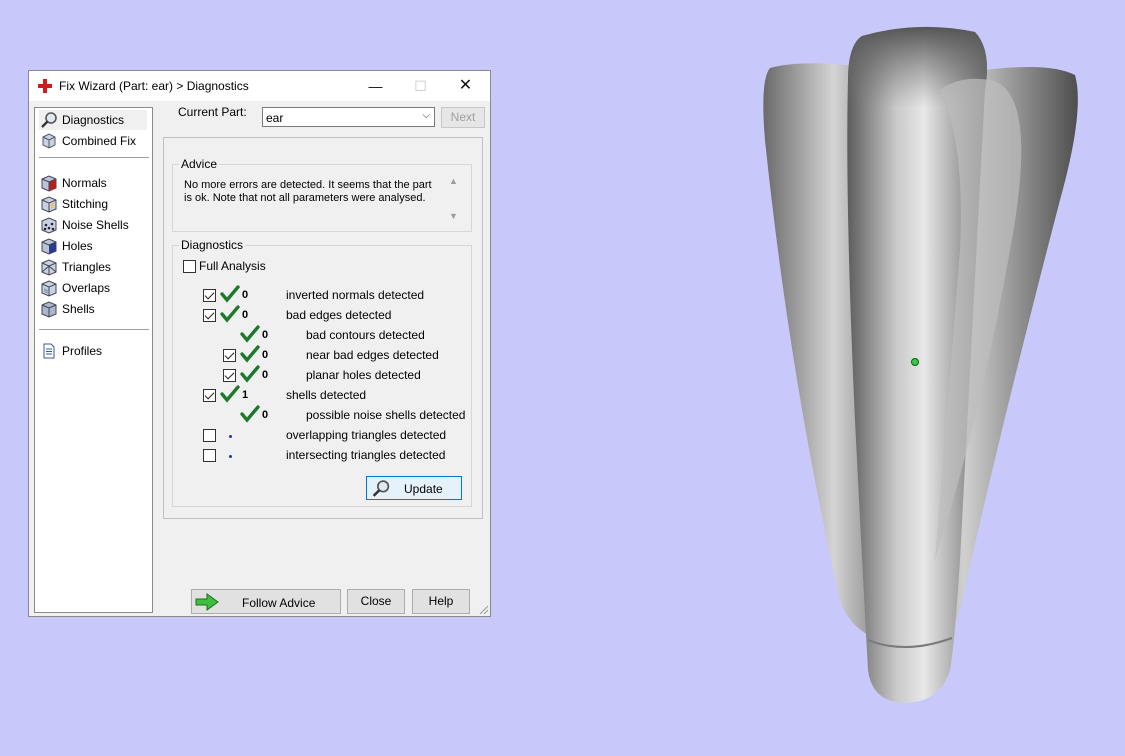 Image resolution: width=1125 pixels, height=756 pixels. Describe the element at coordinates (49, 204) in the screenshot. I see `stitching-cube-icon` at that location.